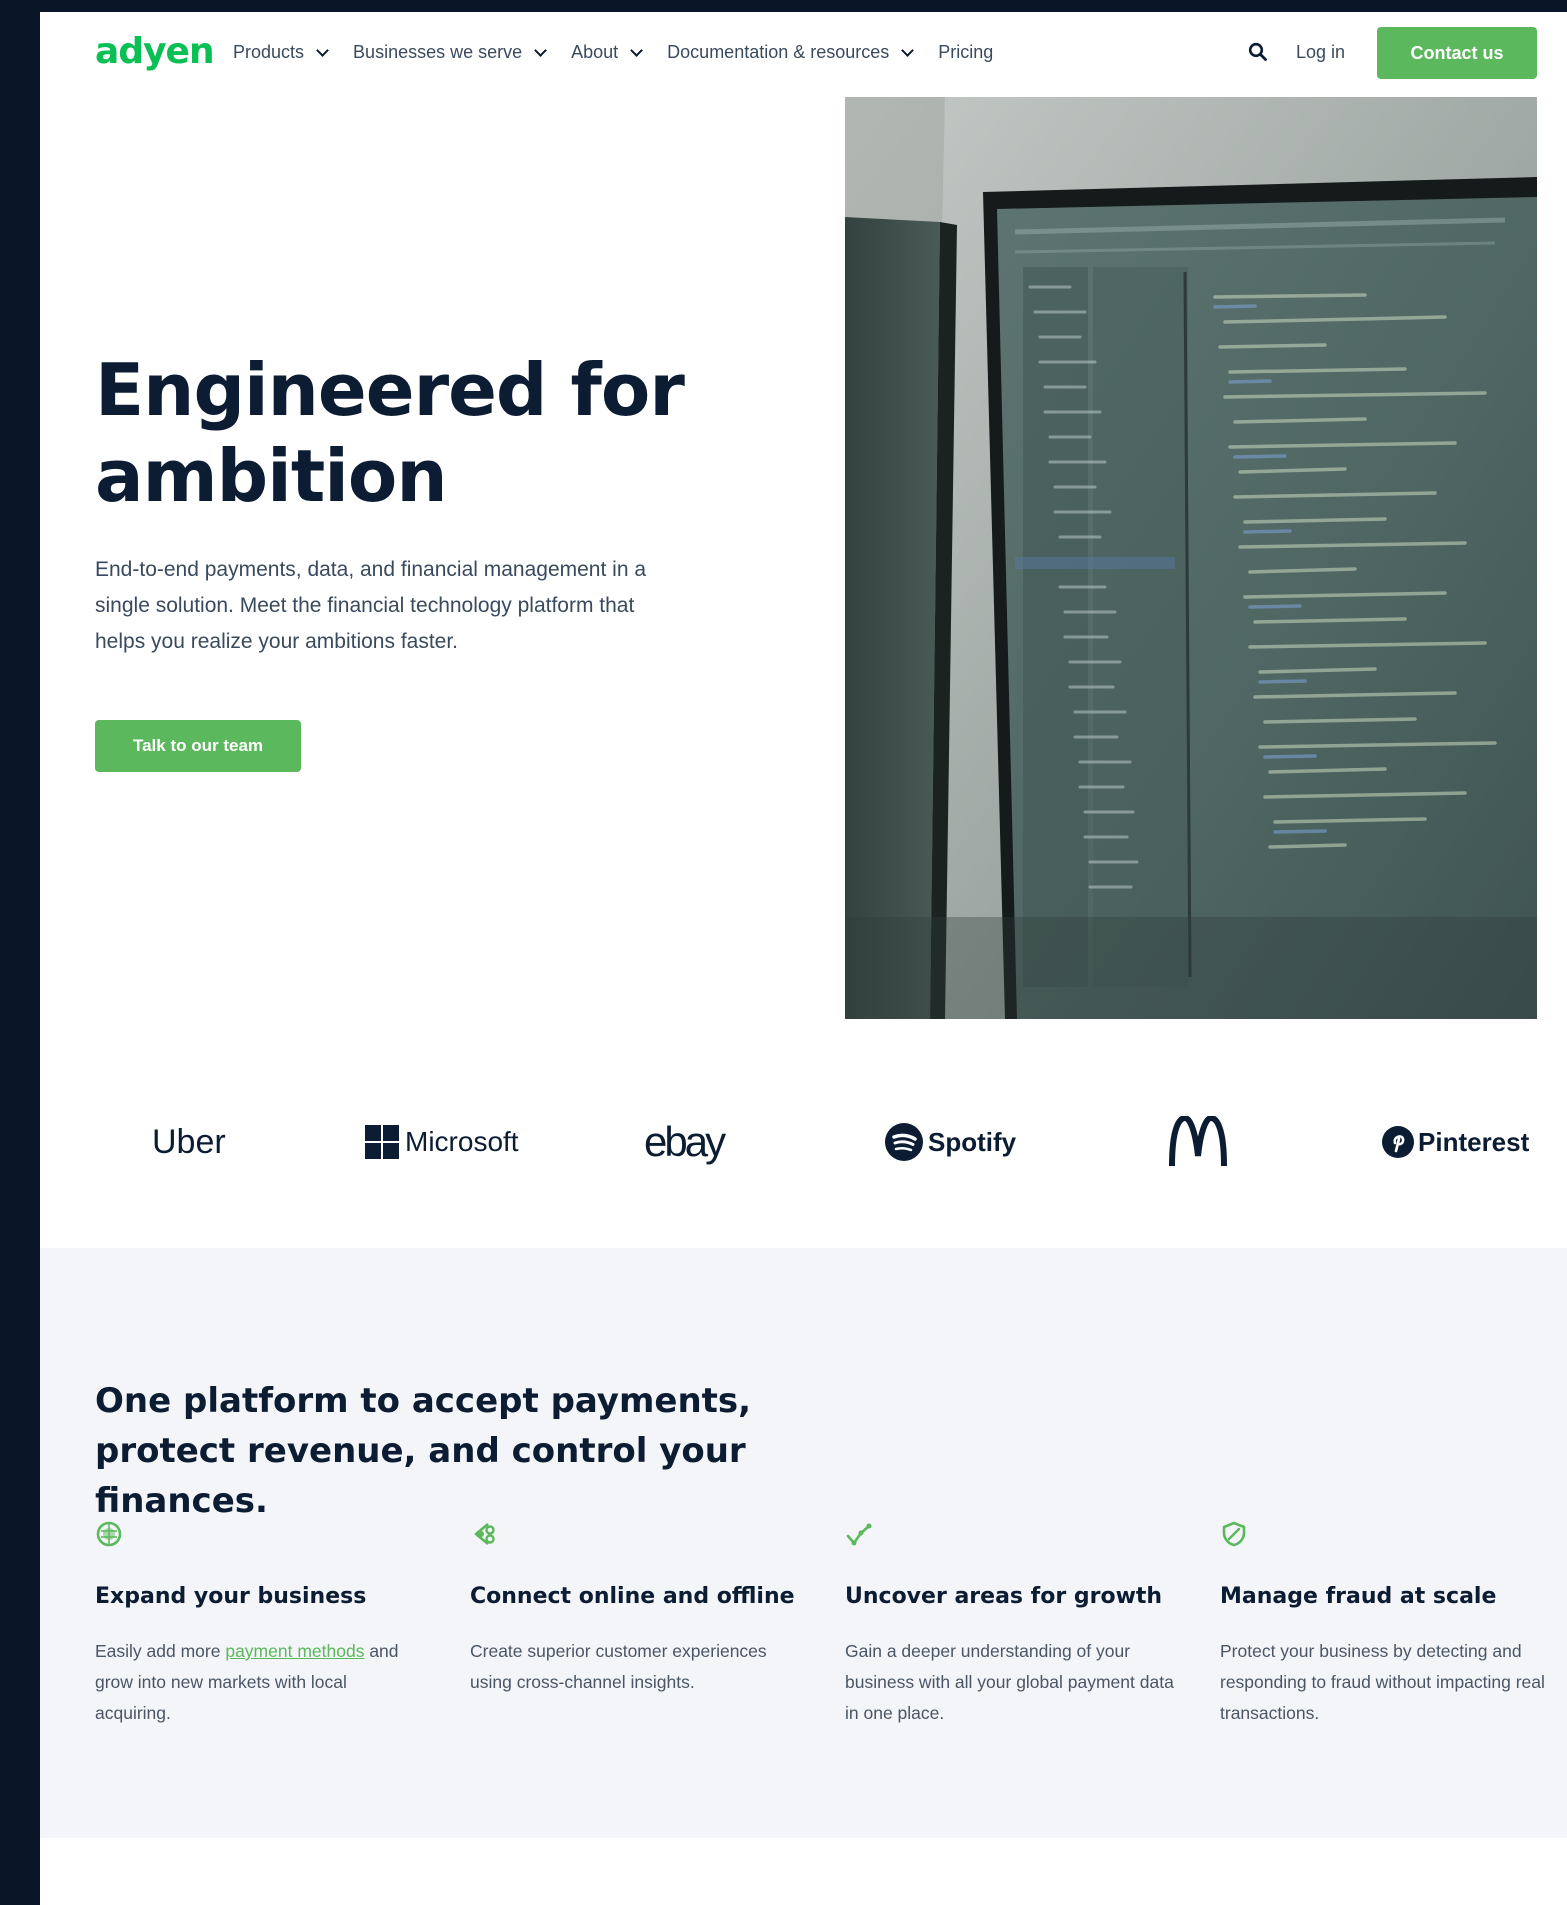 Image resolution: width=1567 pixels, height=1905 pixels. I want to click on nav-item-label: Documentation & resources, so click(778, 52).